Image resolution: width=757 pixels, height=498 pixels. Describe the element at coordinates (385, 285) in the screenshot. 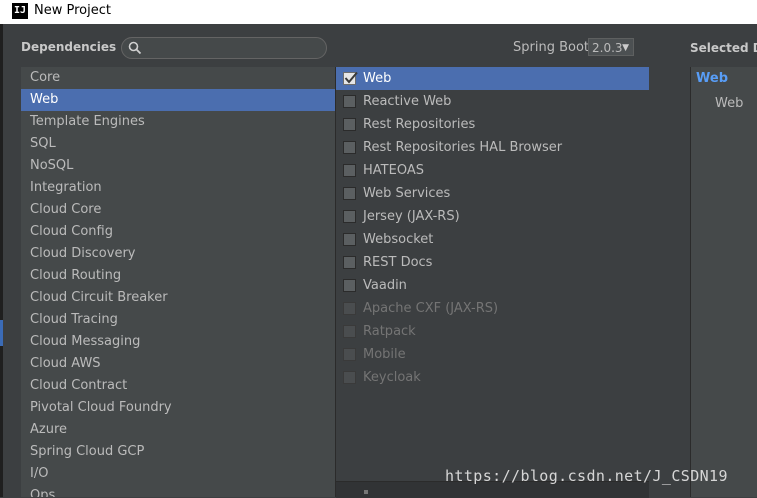

I see `dependency-label: Vaadin` at that location.